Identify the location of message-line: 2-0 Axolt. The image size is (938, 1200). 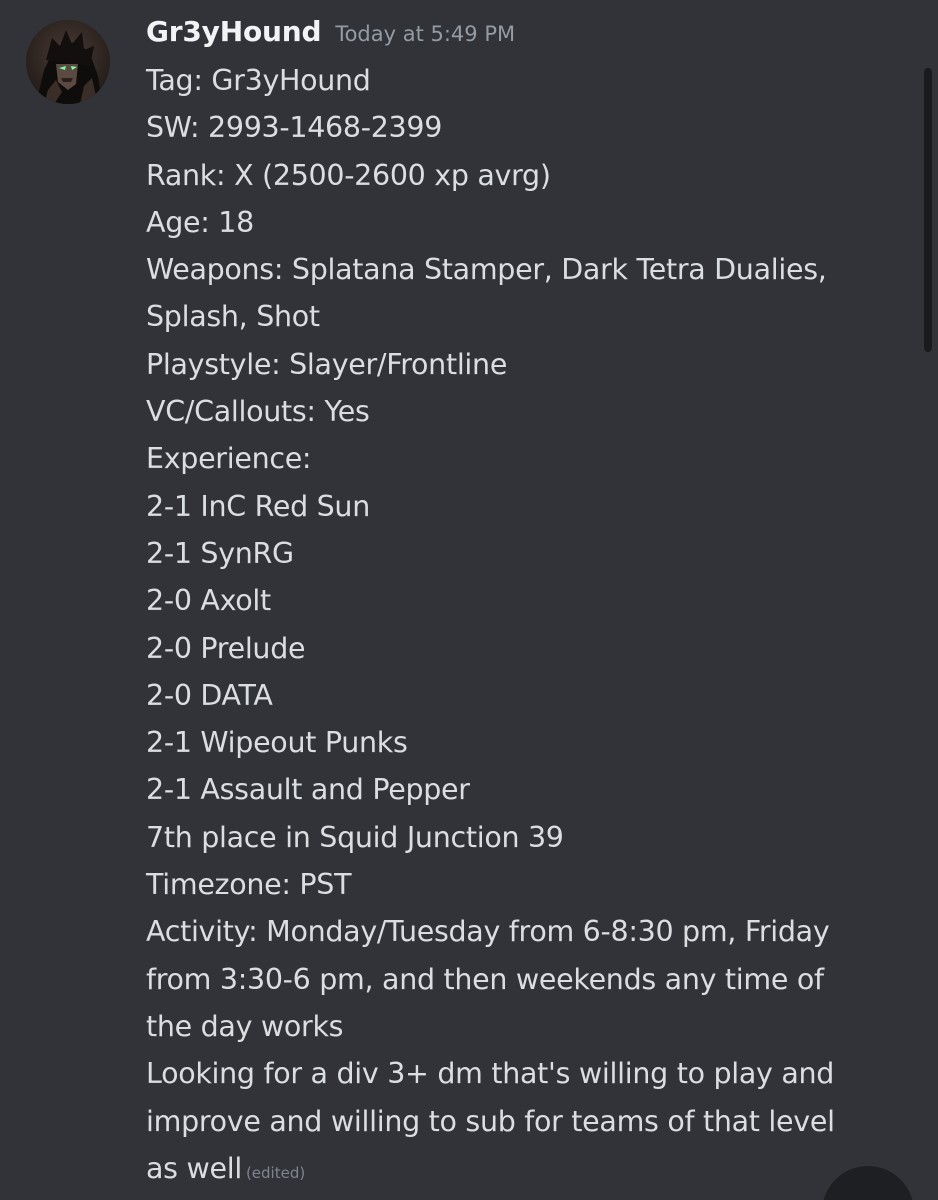
(208, 601).